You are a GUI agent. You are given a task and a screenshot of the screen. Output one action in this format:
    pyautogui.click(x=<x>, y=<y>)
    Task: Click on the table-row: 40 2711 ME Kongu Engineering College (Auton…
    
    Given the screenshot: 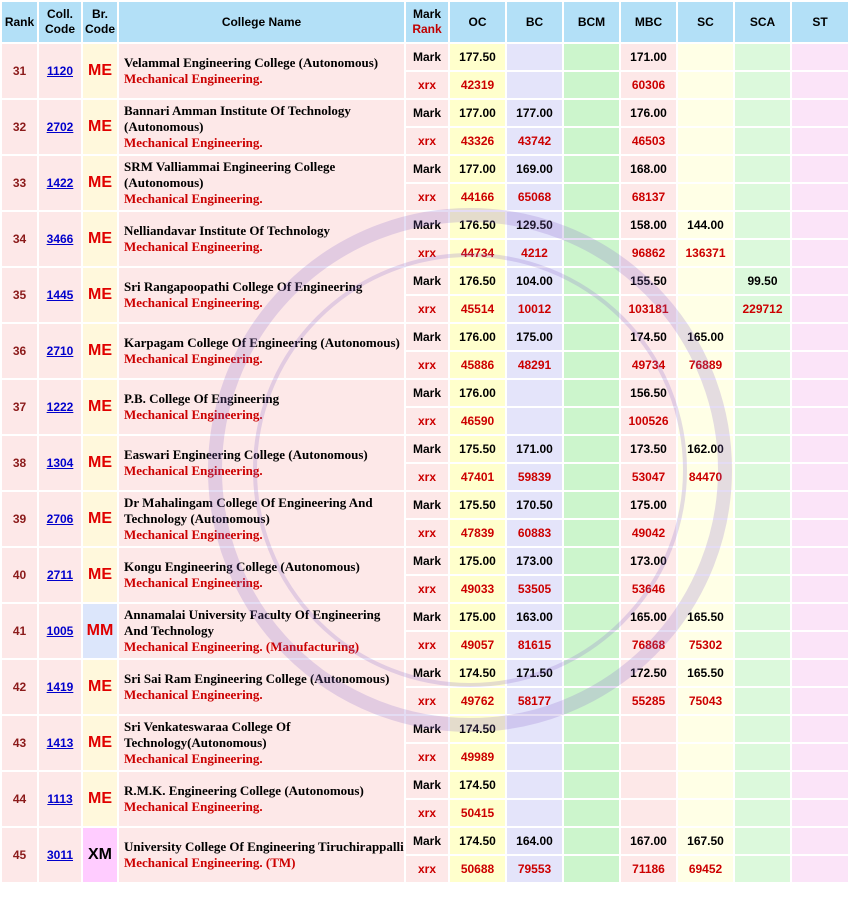 What is the action you would take?
    pyautogui.click(x=425, y=575)
    